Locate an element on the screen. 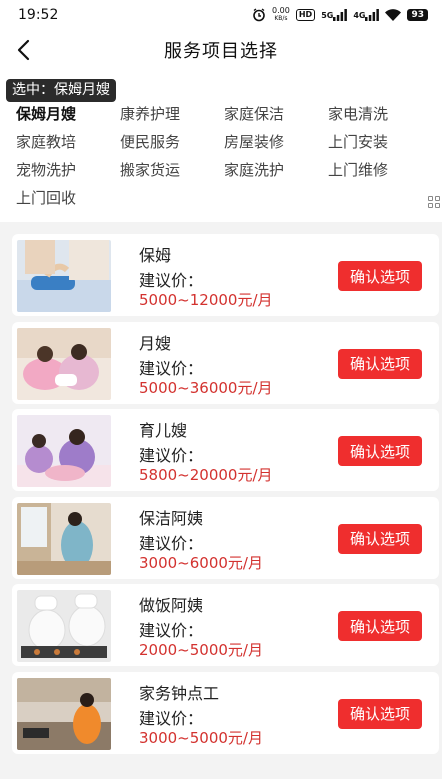 This screenshot has width=442, height=779. page-title: 服务项目选择 is located at coordinates (221, 51).